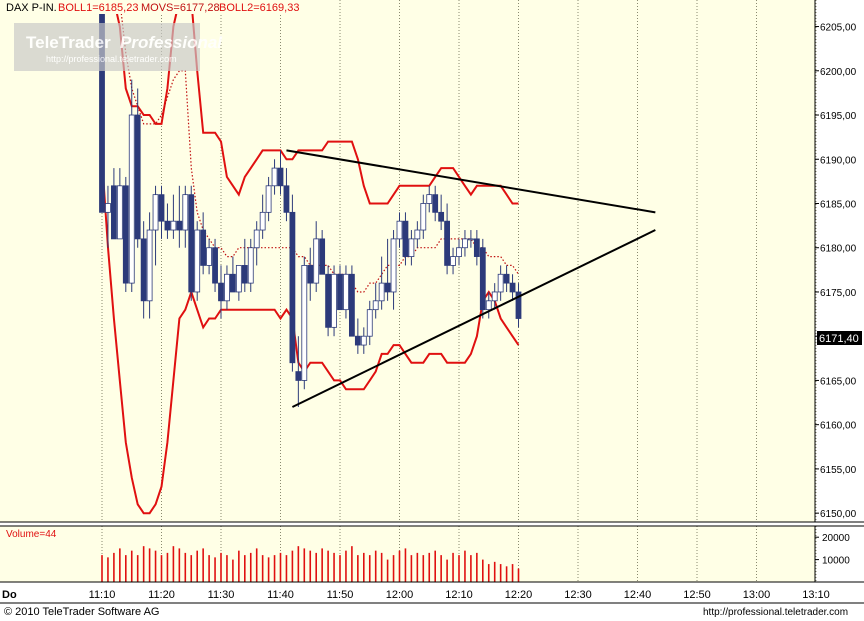  What do you see at coordinates (839, 261) in the screenshot?
I see `price-axis-area` at bounding box center [839, 261].